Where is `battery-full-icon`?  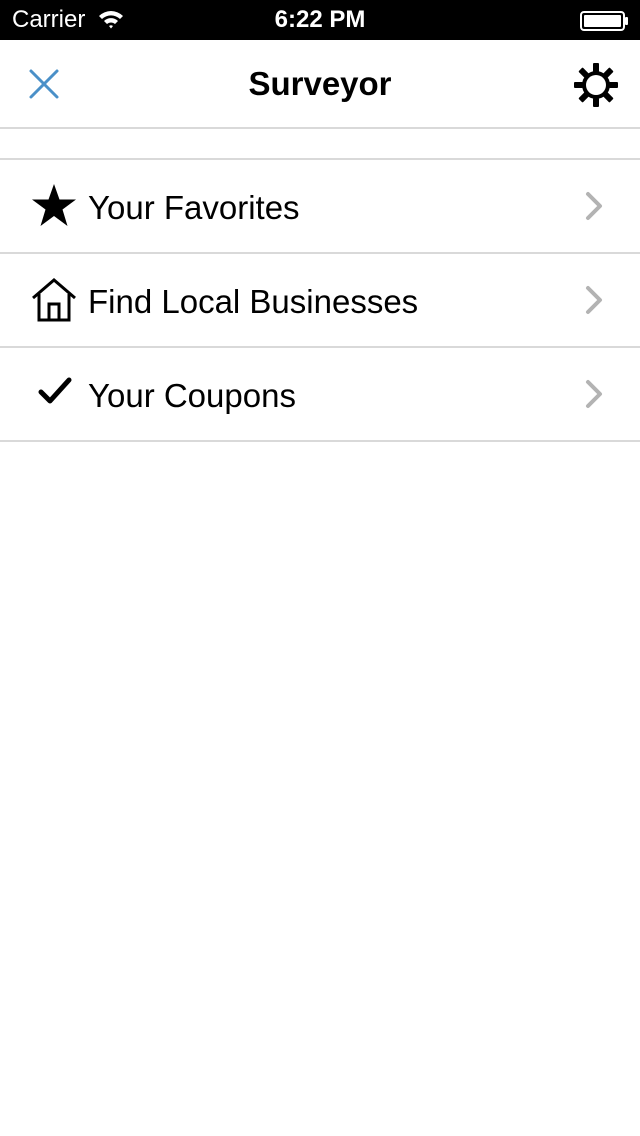
battery-full-icon is located at coordinates (604, 21).